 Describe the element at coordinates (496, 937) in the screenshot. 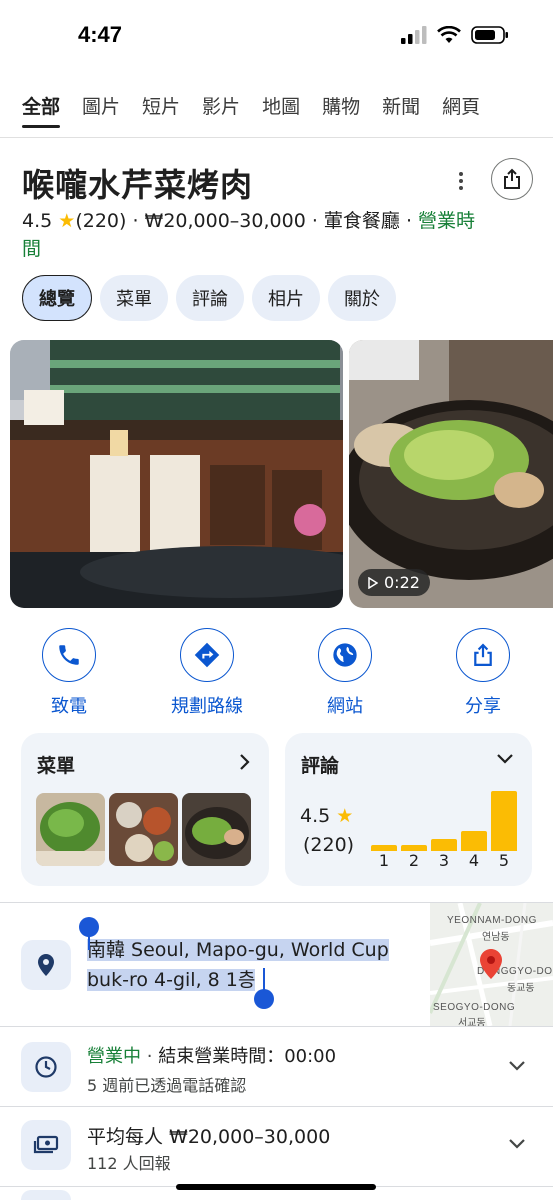

I see `map-label: 연남동` at that location.